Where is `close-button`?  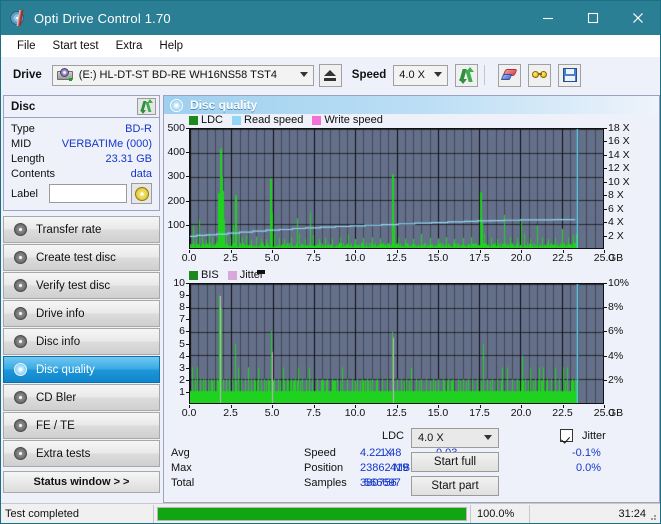 close-button is located at coordinates (637, 18).